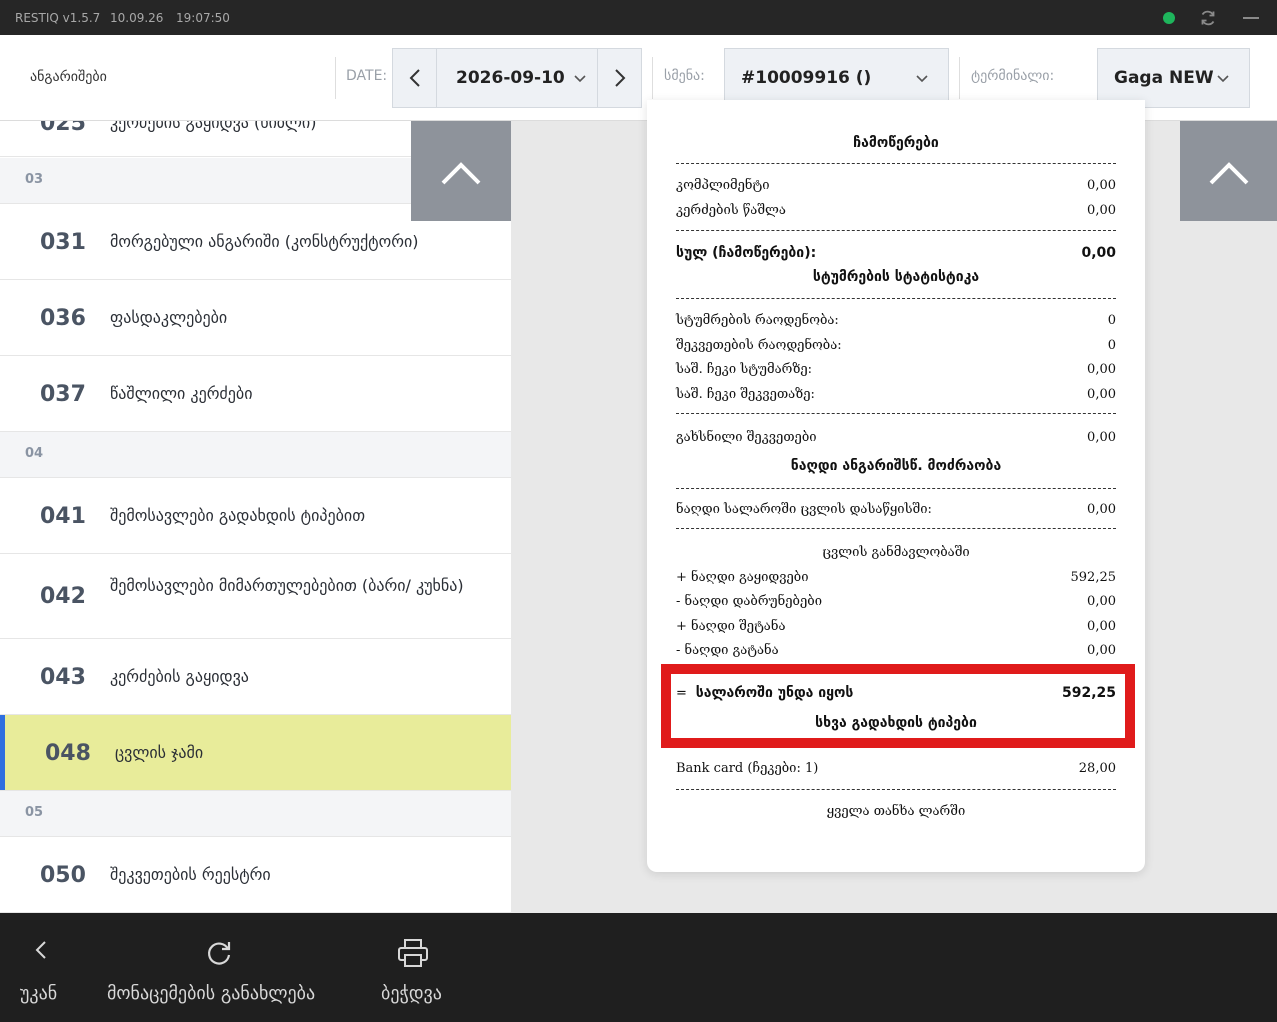 The width and height of the screenshot is (1277, 1022). What do you see at coordinates (638, 17) in the screenshot?
I see `title-bar: RESTIQ v1.5.7 10.09.26 19:07:50` at bounding box center [638, 17].